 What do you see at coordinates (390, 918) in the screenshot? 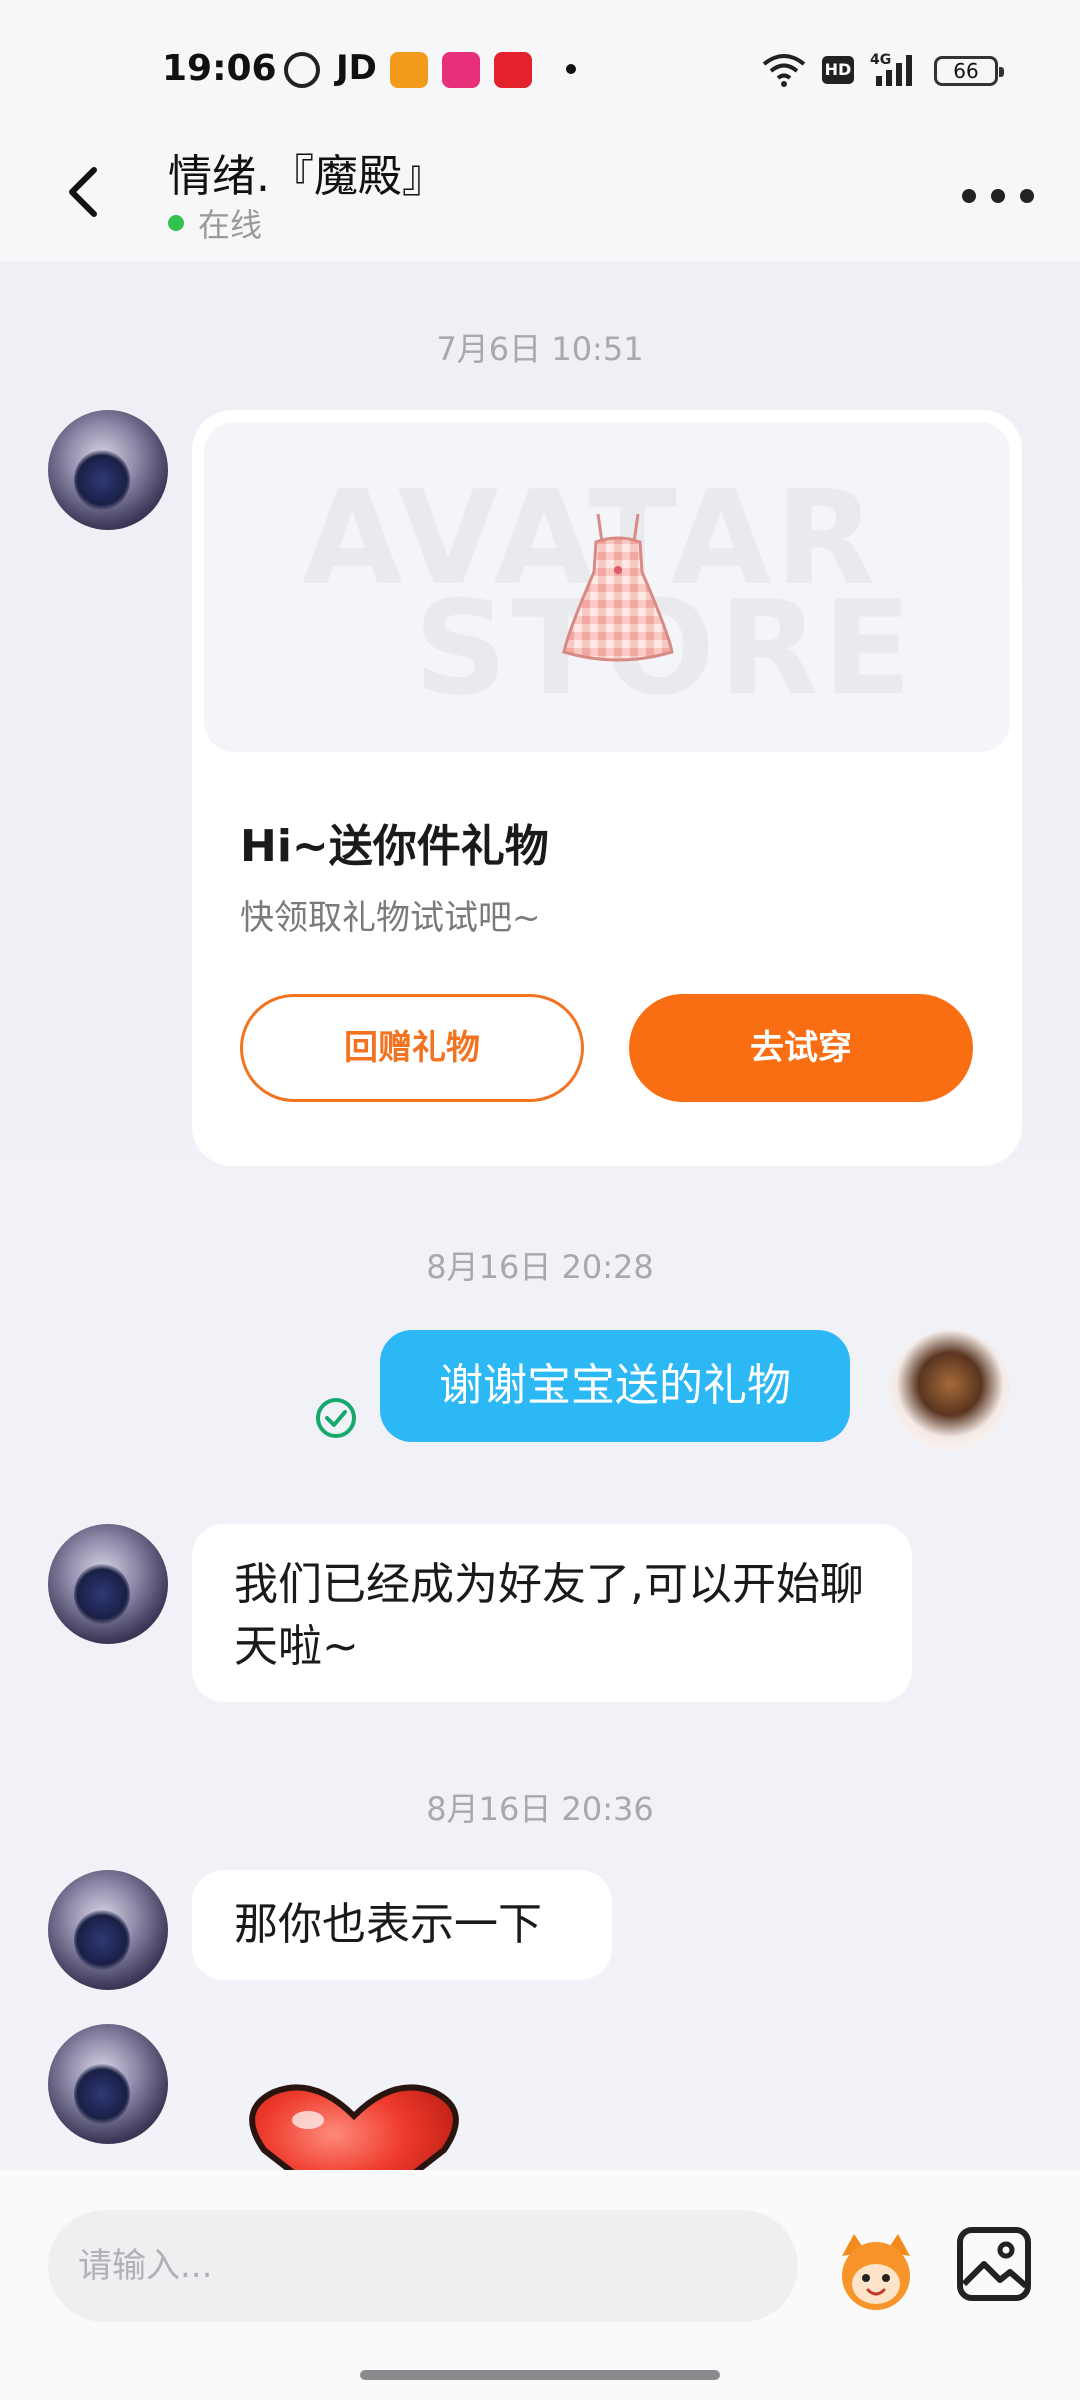
I see `gift-card-subtitle: 快领取礼物试试吧~` at bounding box center [390, 918].